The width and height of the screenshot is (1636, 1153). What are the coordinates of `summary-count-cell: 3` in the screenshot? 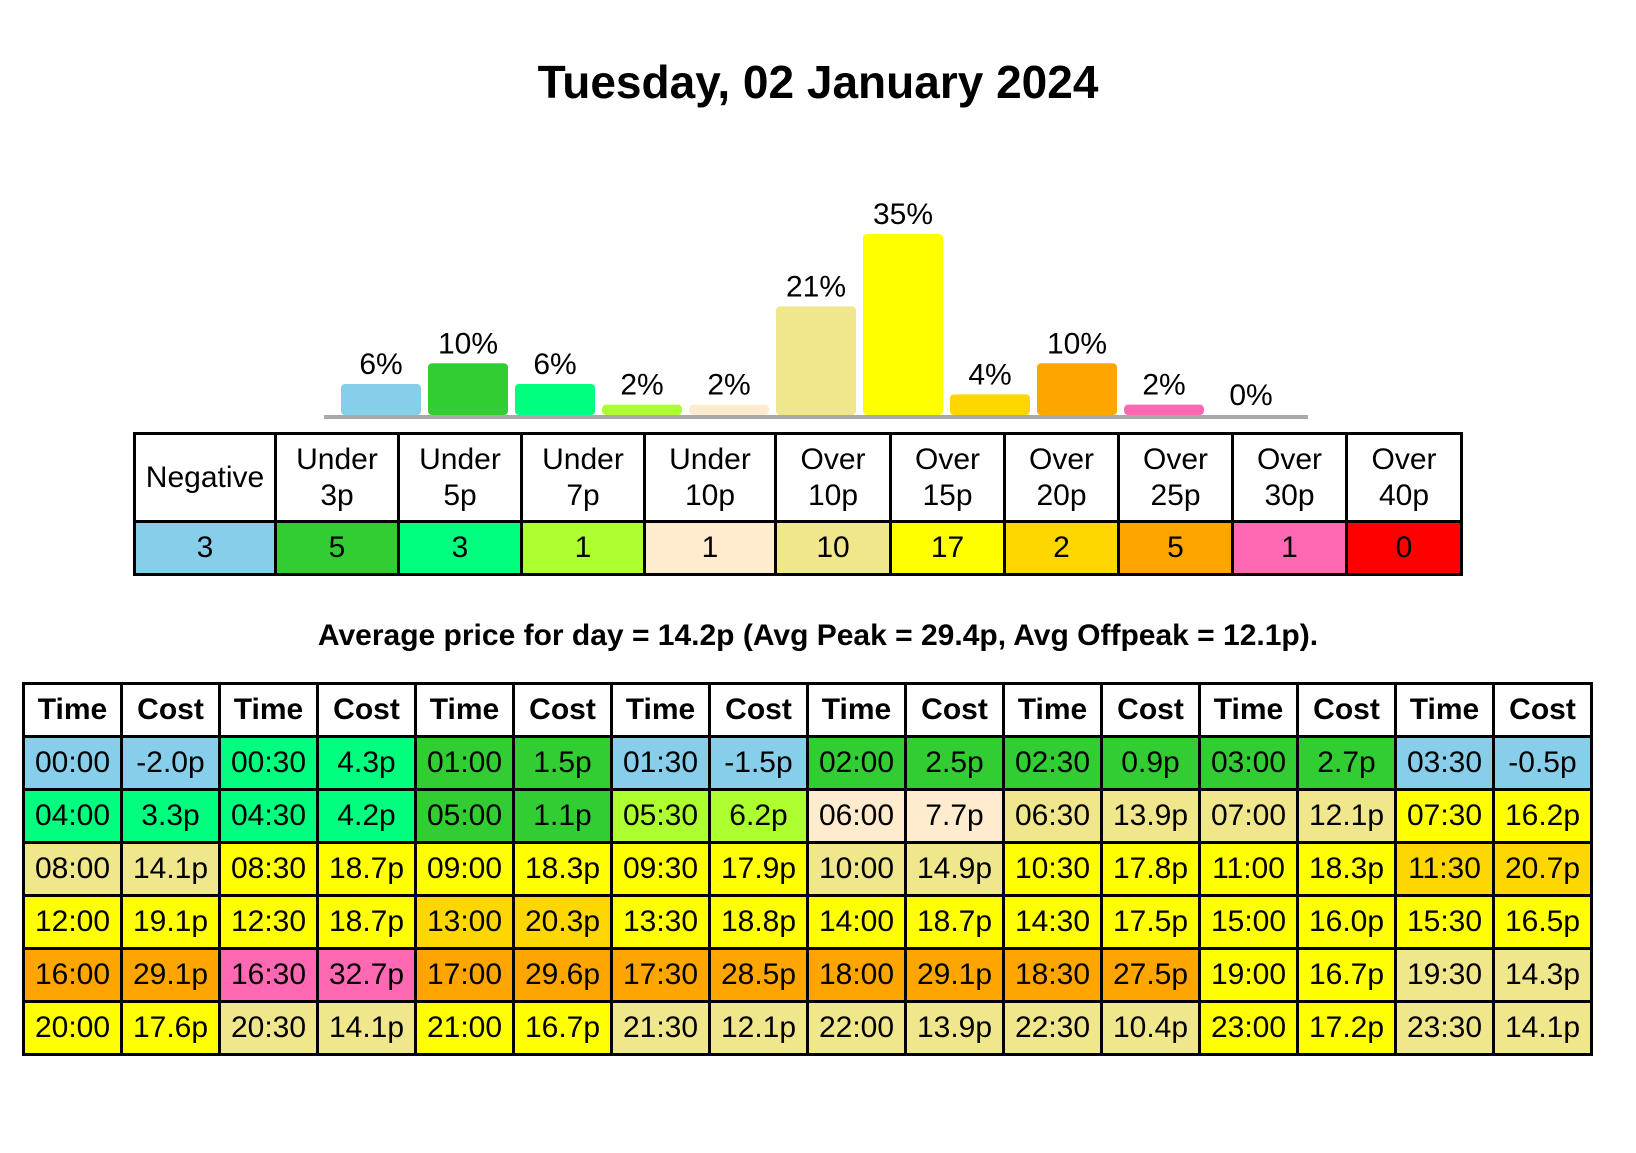 It's located at (205, 548).